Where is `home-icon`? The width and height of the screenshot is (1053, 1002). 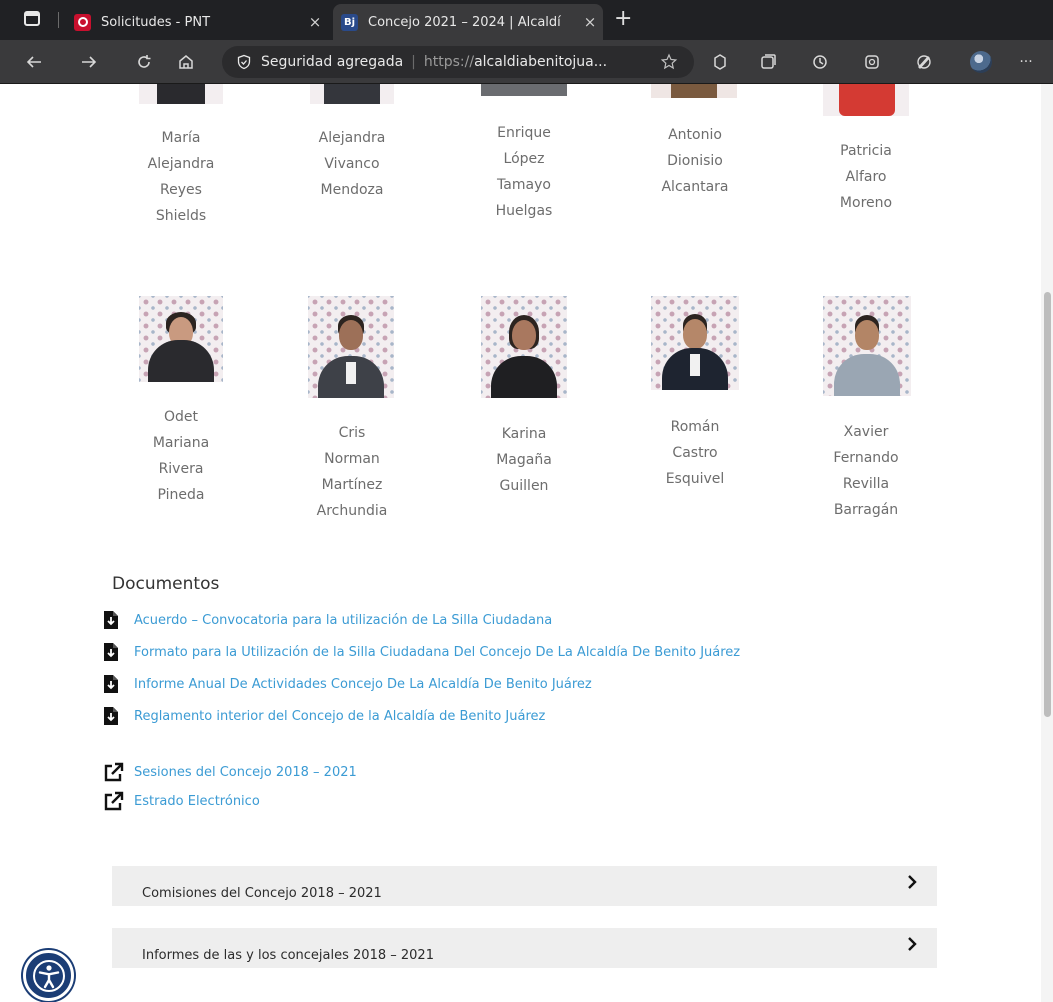
home-icon is located at coordinates (186, 62).